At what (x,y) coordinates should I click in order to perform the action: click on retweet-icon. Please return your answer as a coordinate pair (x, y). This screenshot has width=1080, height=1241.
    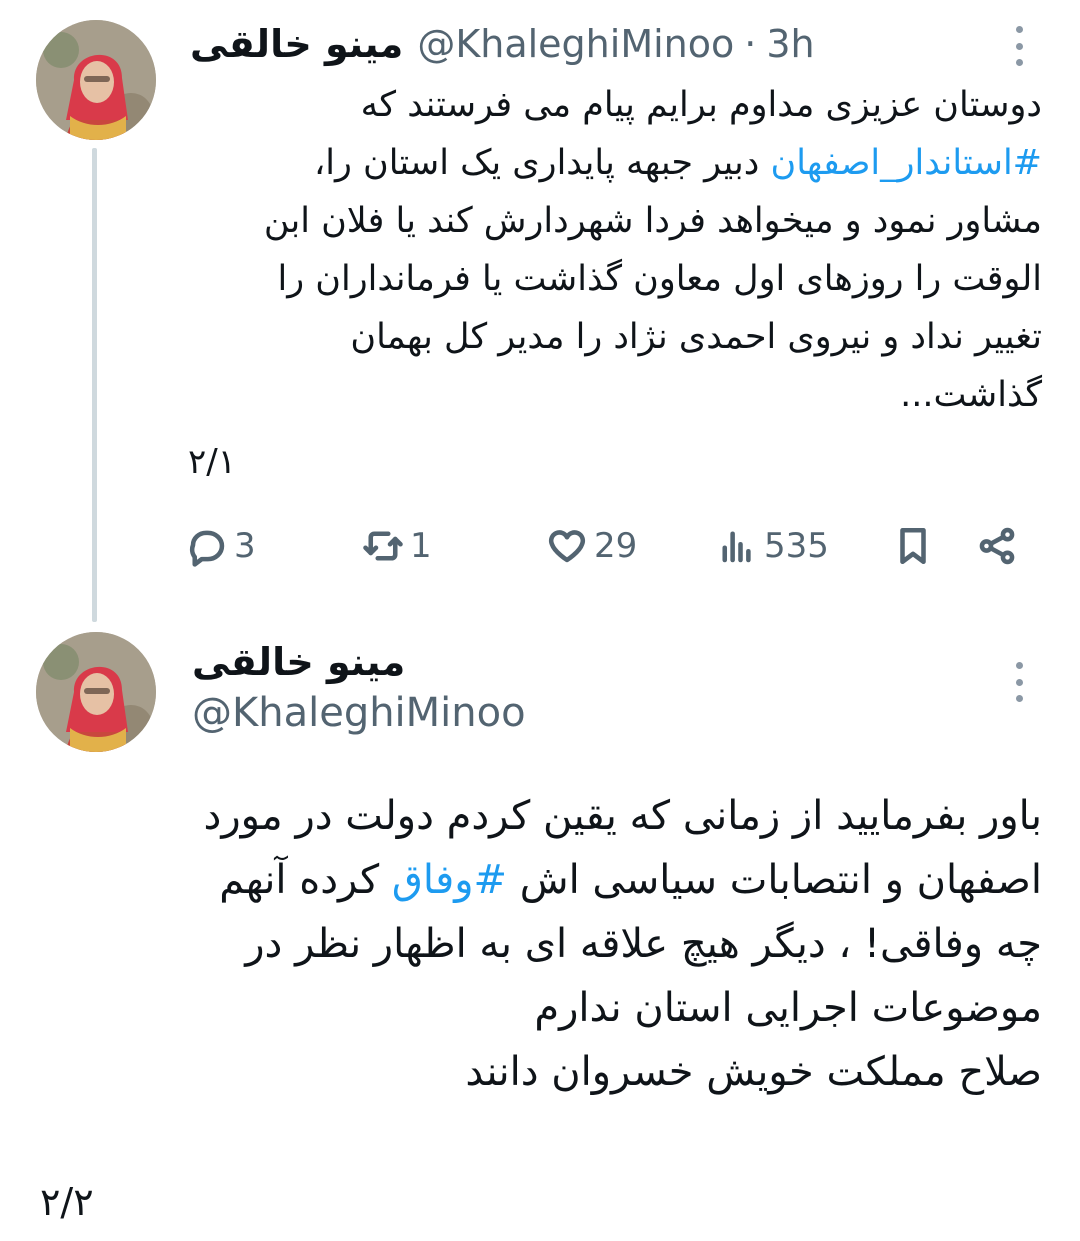
    Looking at the image, I should click on (383, 546).